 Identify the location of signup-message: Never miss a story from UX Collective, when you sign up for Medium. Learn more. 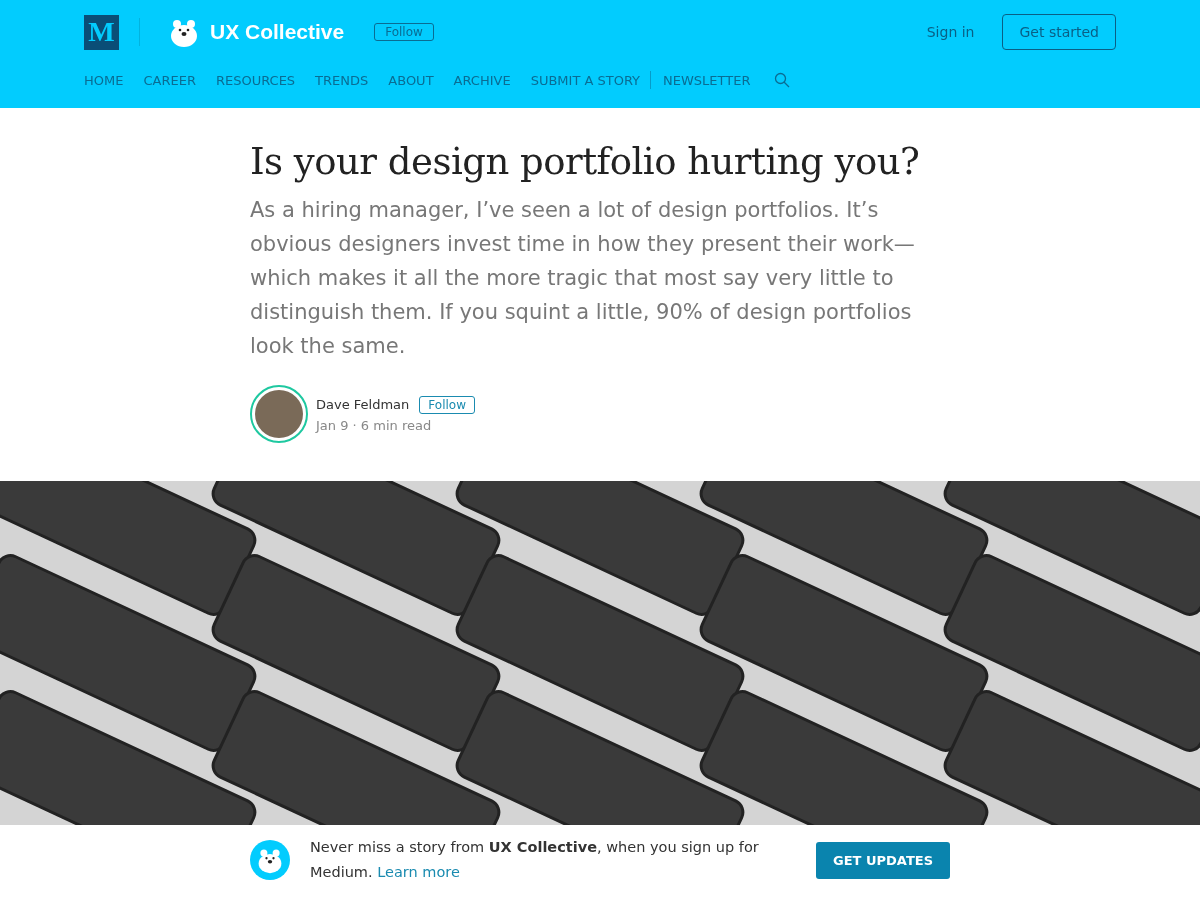
(535, 860).